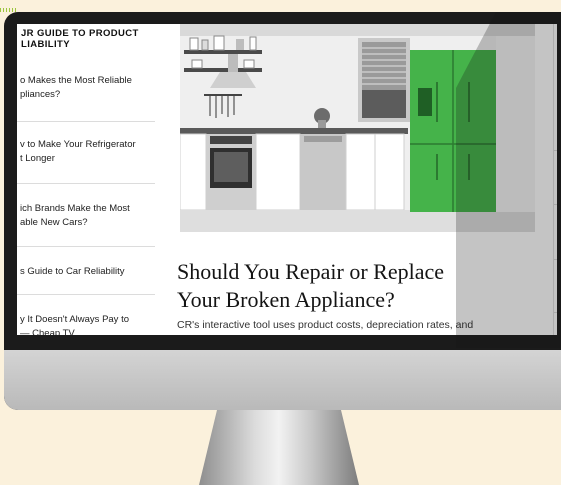 The width and height of the screenshot is (561, 485). Describe the element at coordinates (37, 158) in the screenshot. I see `sidebar-link-line2: t Longer` at that location.